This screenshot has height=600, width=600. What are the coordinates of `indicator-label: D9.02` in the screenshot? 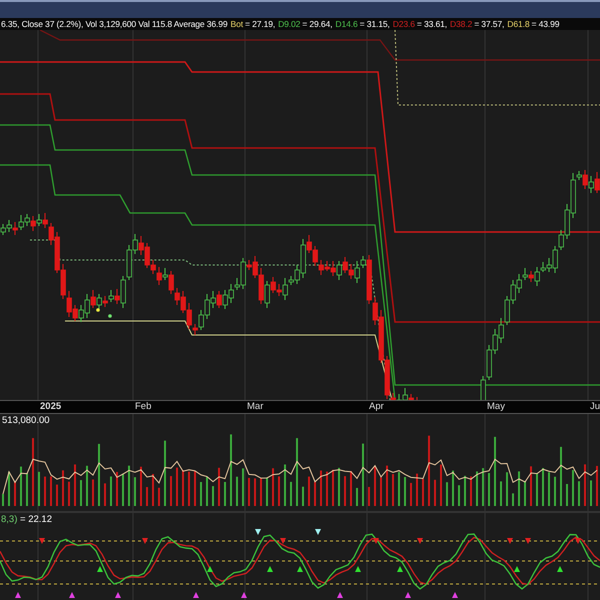 It's located at (289, 24).